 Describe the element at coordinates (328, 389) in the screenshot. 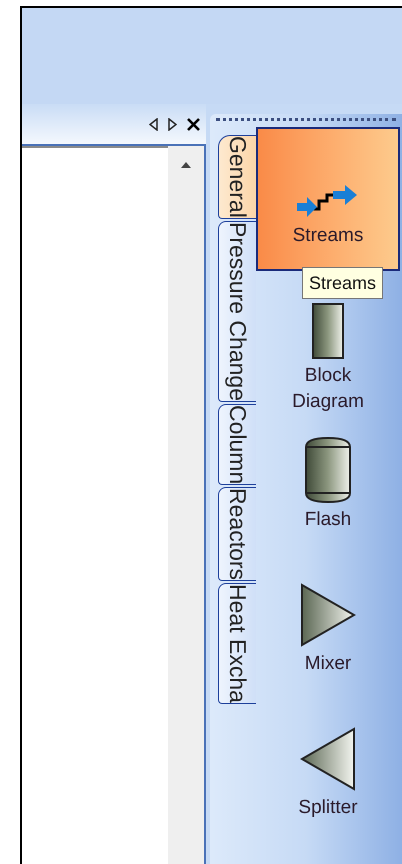

I see `item-label: Block Diagram` at that location.